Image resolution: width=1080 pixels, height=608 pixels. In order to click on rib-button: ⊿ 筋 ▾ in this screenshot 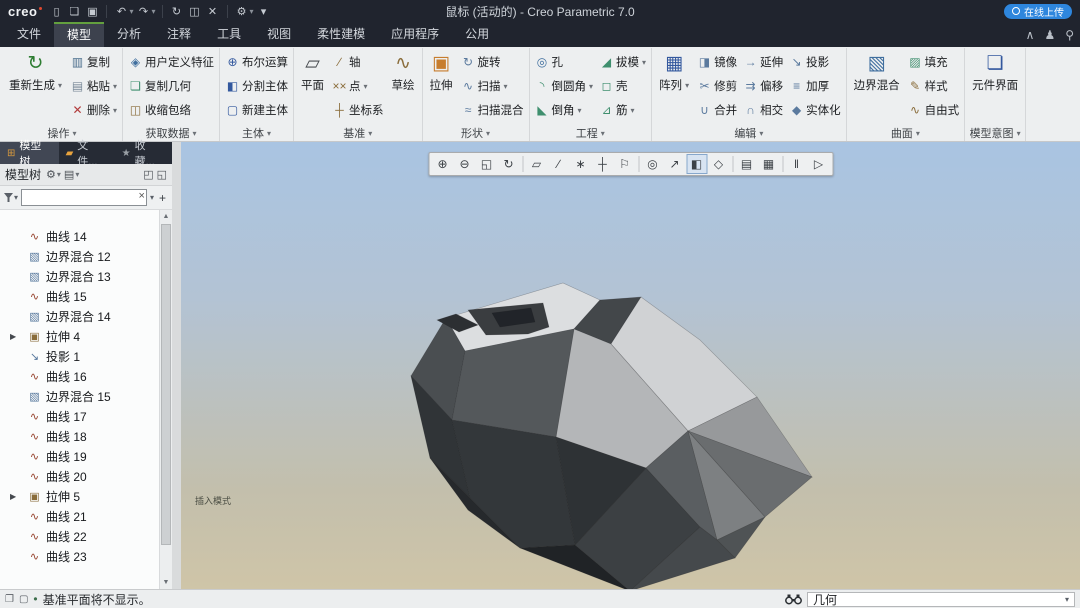, I will do `click(622, 110)`.